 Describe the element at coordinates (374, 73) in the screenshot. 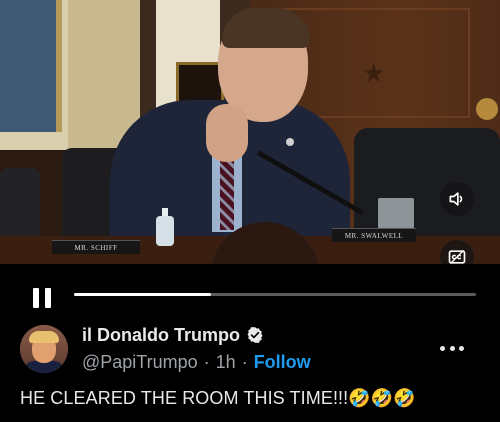

I see `star-ornament: ★` at that location.